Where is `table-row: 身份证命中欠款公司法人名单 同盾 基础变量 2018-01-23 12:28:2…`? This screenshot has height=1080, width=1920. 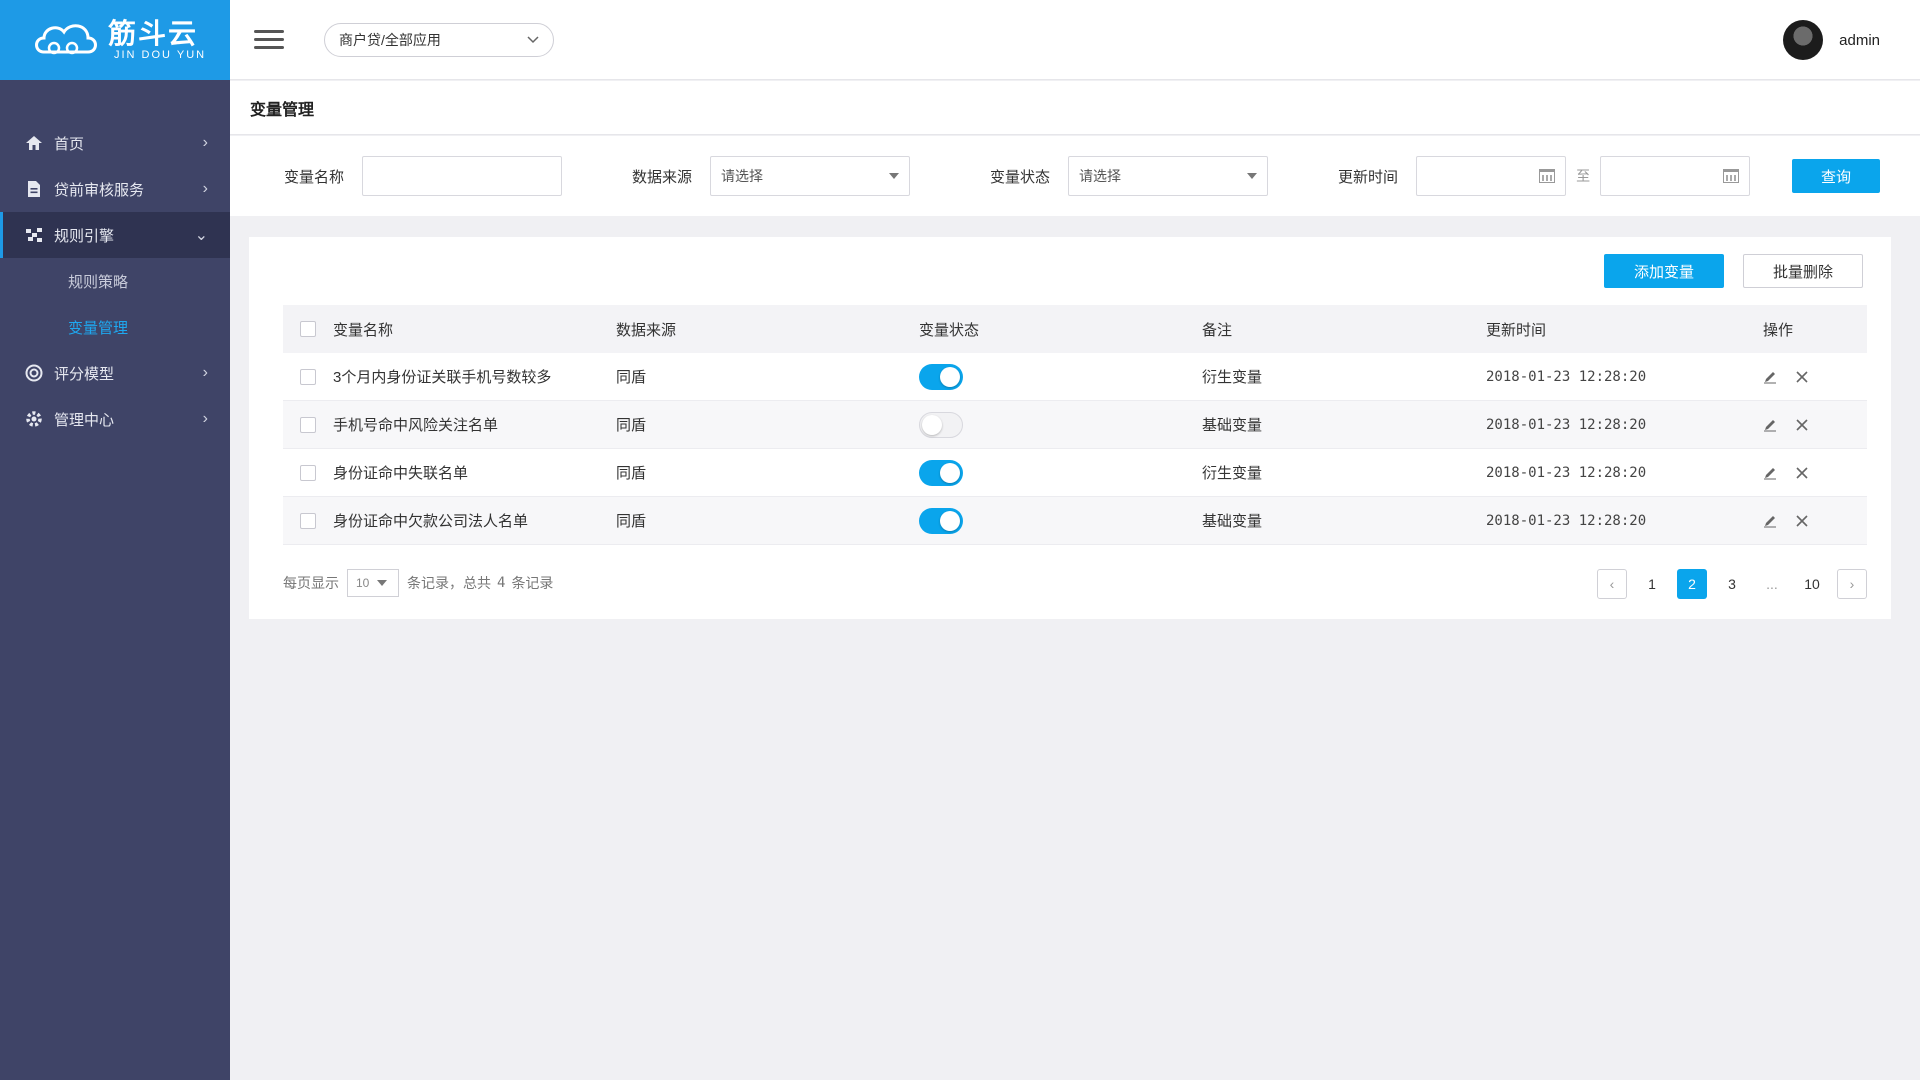 table-row: 身份证命中欠款公司法人名单 同盾 基础变量 2018-01-23 12:28:2… is located at coordinates (1075, 521).